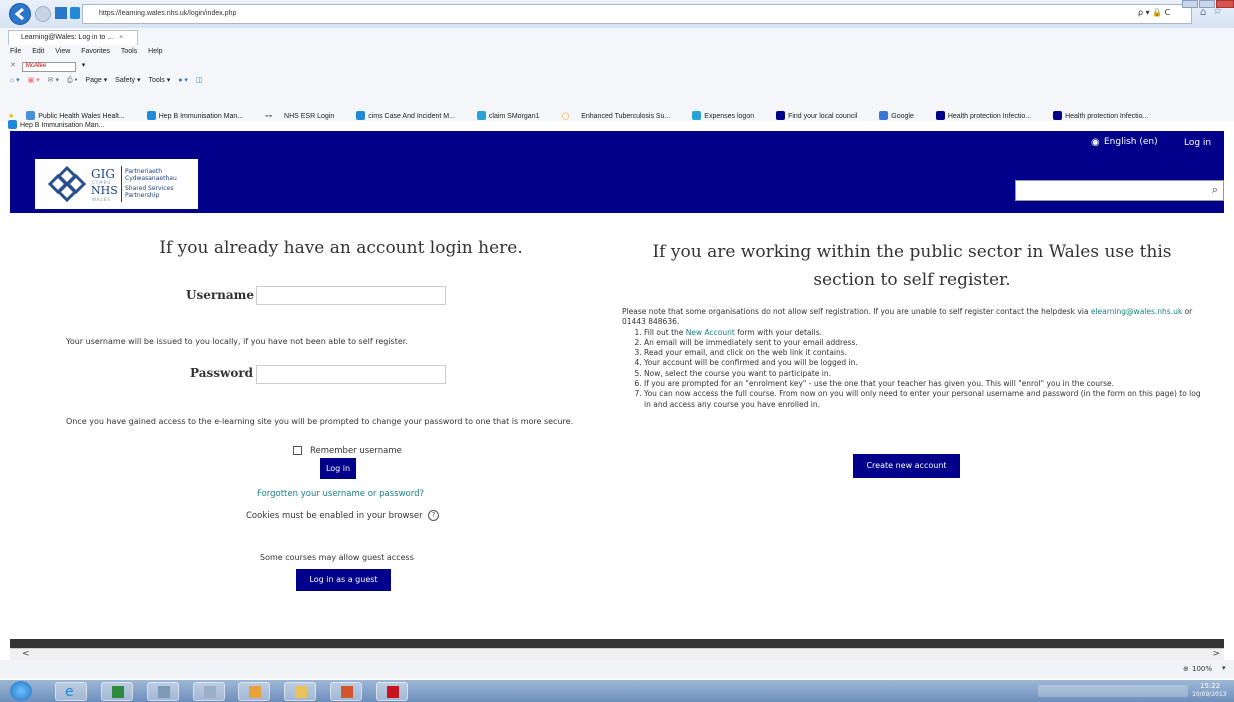 The height and width of the screenshot is (702, 1234). What do you see at coordinates (1202, 669) in the screenshot?
I see `zoom-level: 100%` at bounding box center [1202, 669].